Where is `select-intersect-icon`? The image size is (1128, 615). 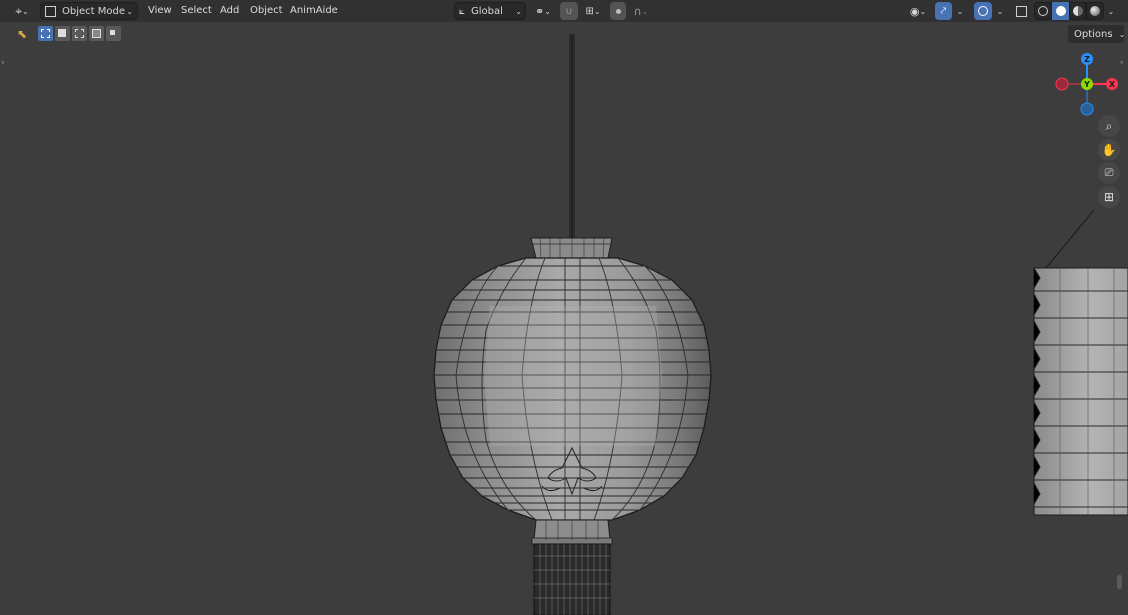 select-intersect-icon is located at coordinates (112, 32).